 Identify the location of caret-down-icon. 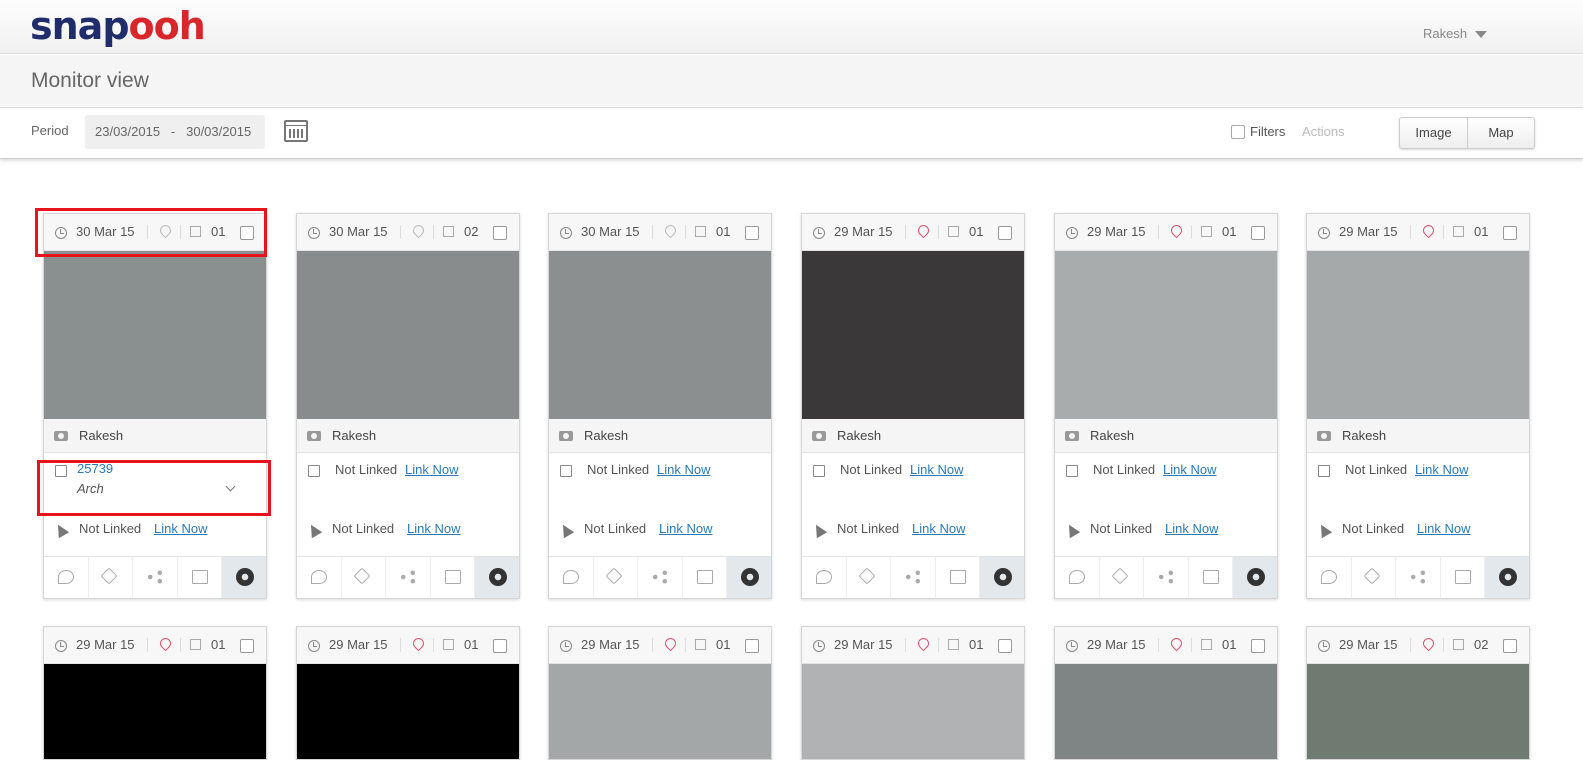
(1481, 35).